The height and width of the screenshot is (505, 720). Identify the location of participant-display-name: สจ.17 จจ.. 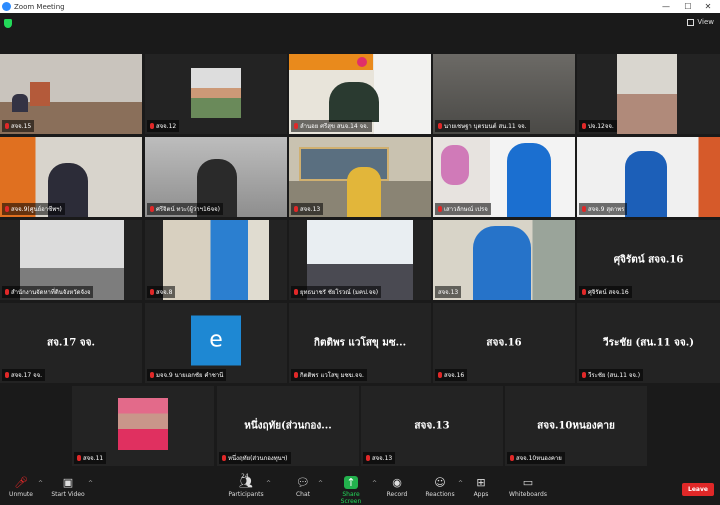
(71, 343).